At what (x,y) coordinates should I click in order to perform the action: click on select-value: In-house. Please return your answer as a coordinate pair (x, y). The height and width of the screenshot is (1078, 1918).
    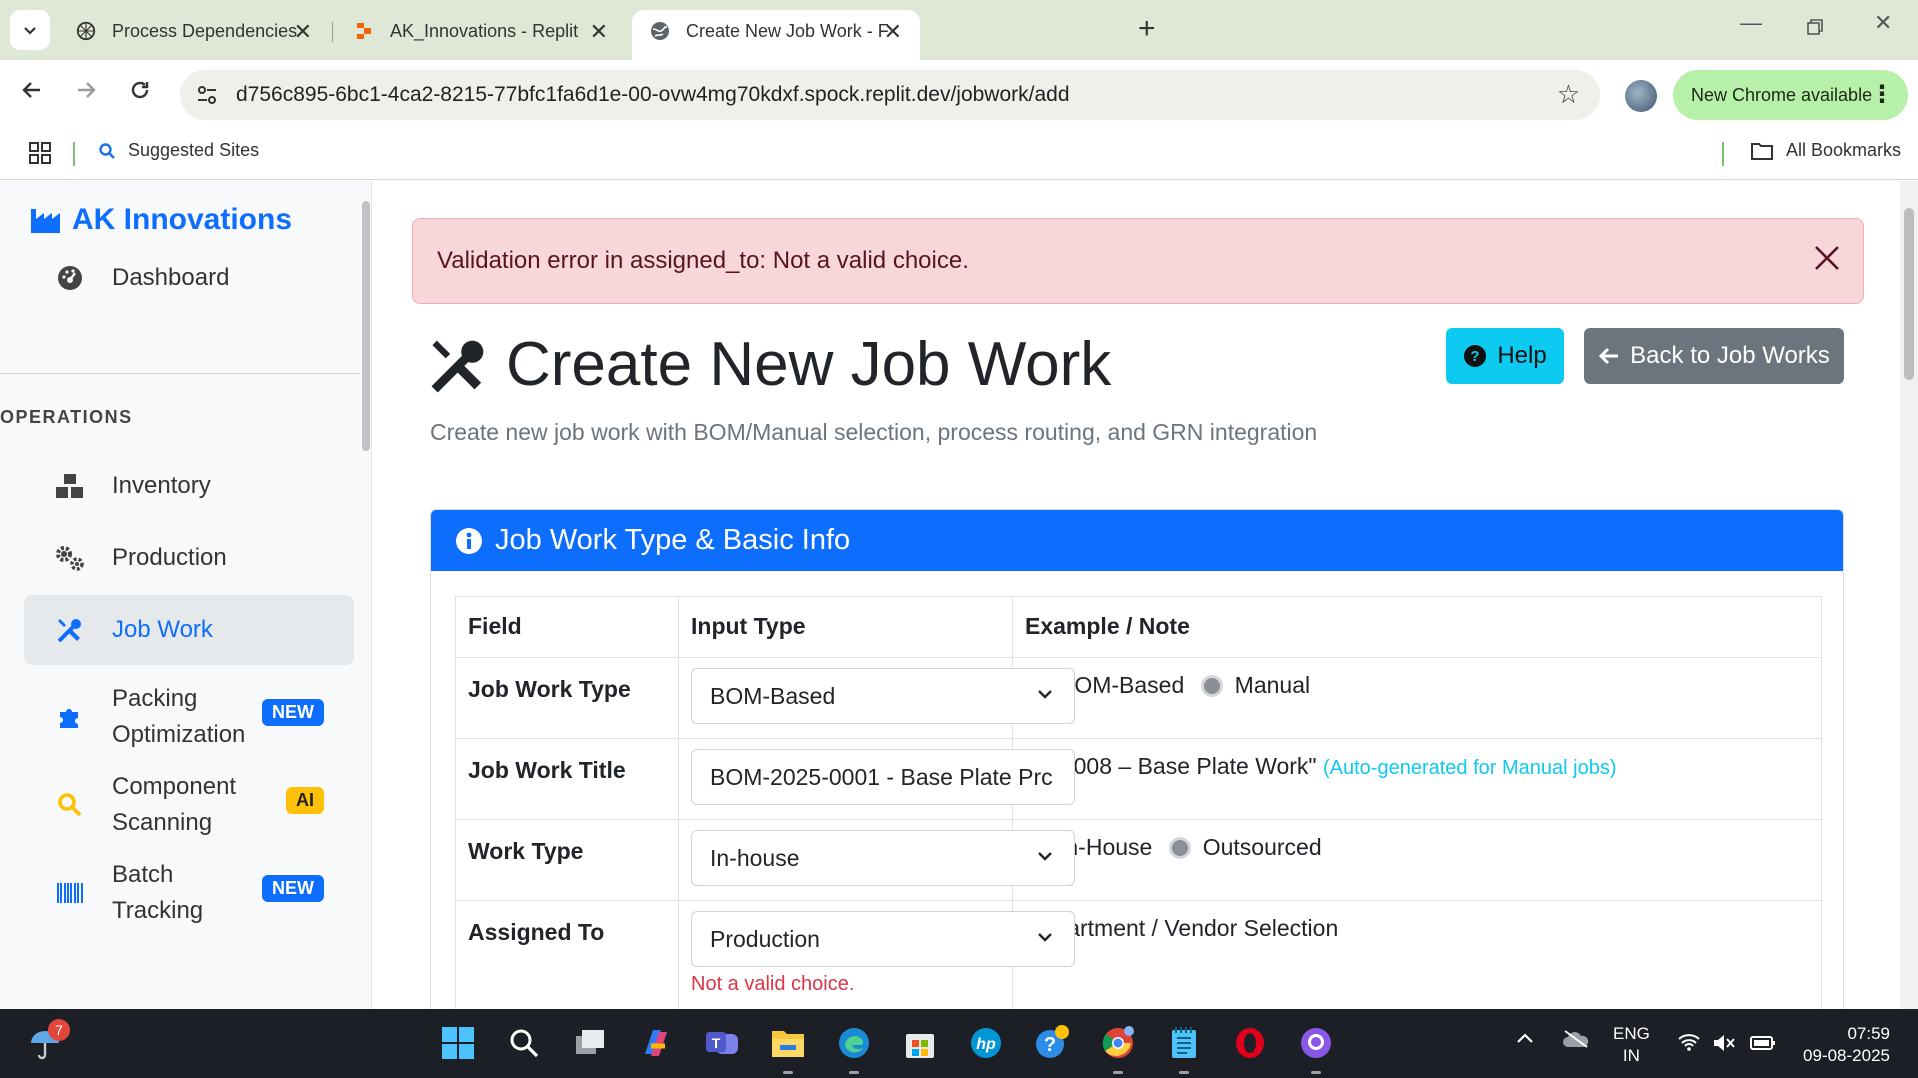
    Looking at the image, I should click on (755, 857).